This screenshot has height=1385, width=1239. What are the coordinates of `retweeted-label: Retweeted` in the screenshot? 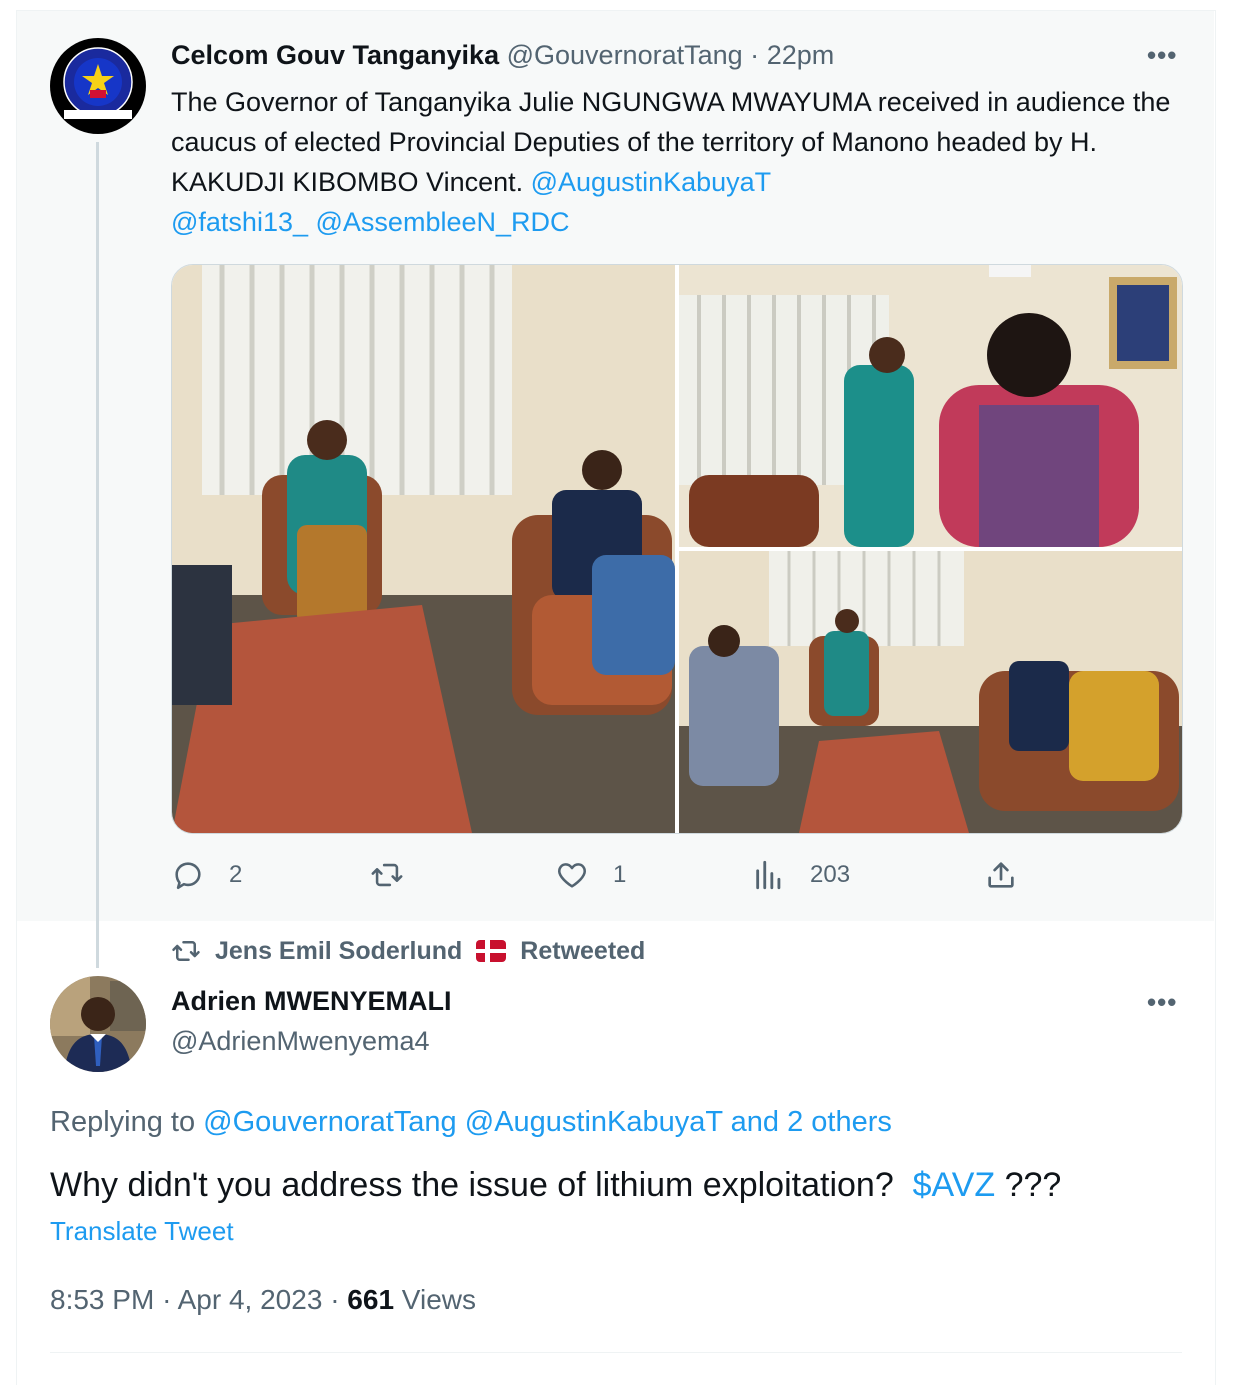 It's located at (583, 950).